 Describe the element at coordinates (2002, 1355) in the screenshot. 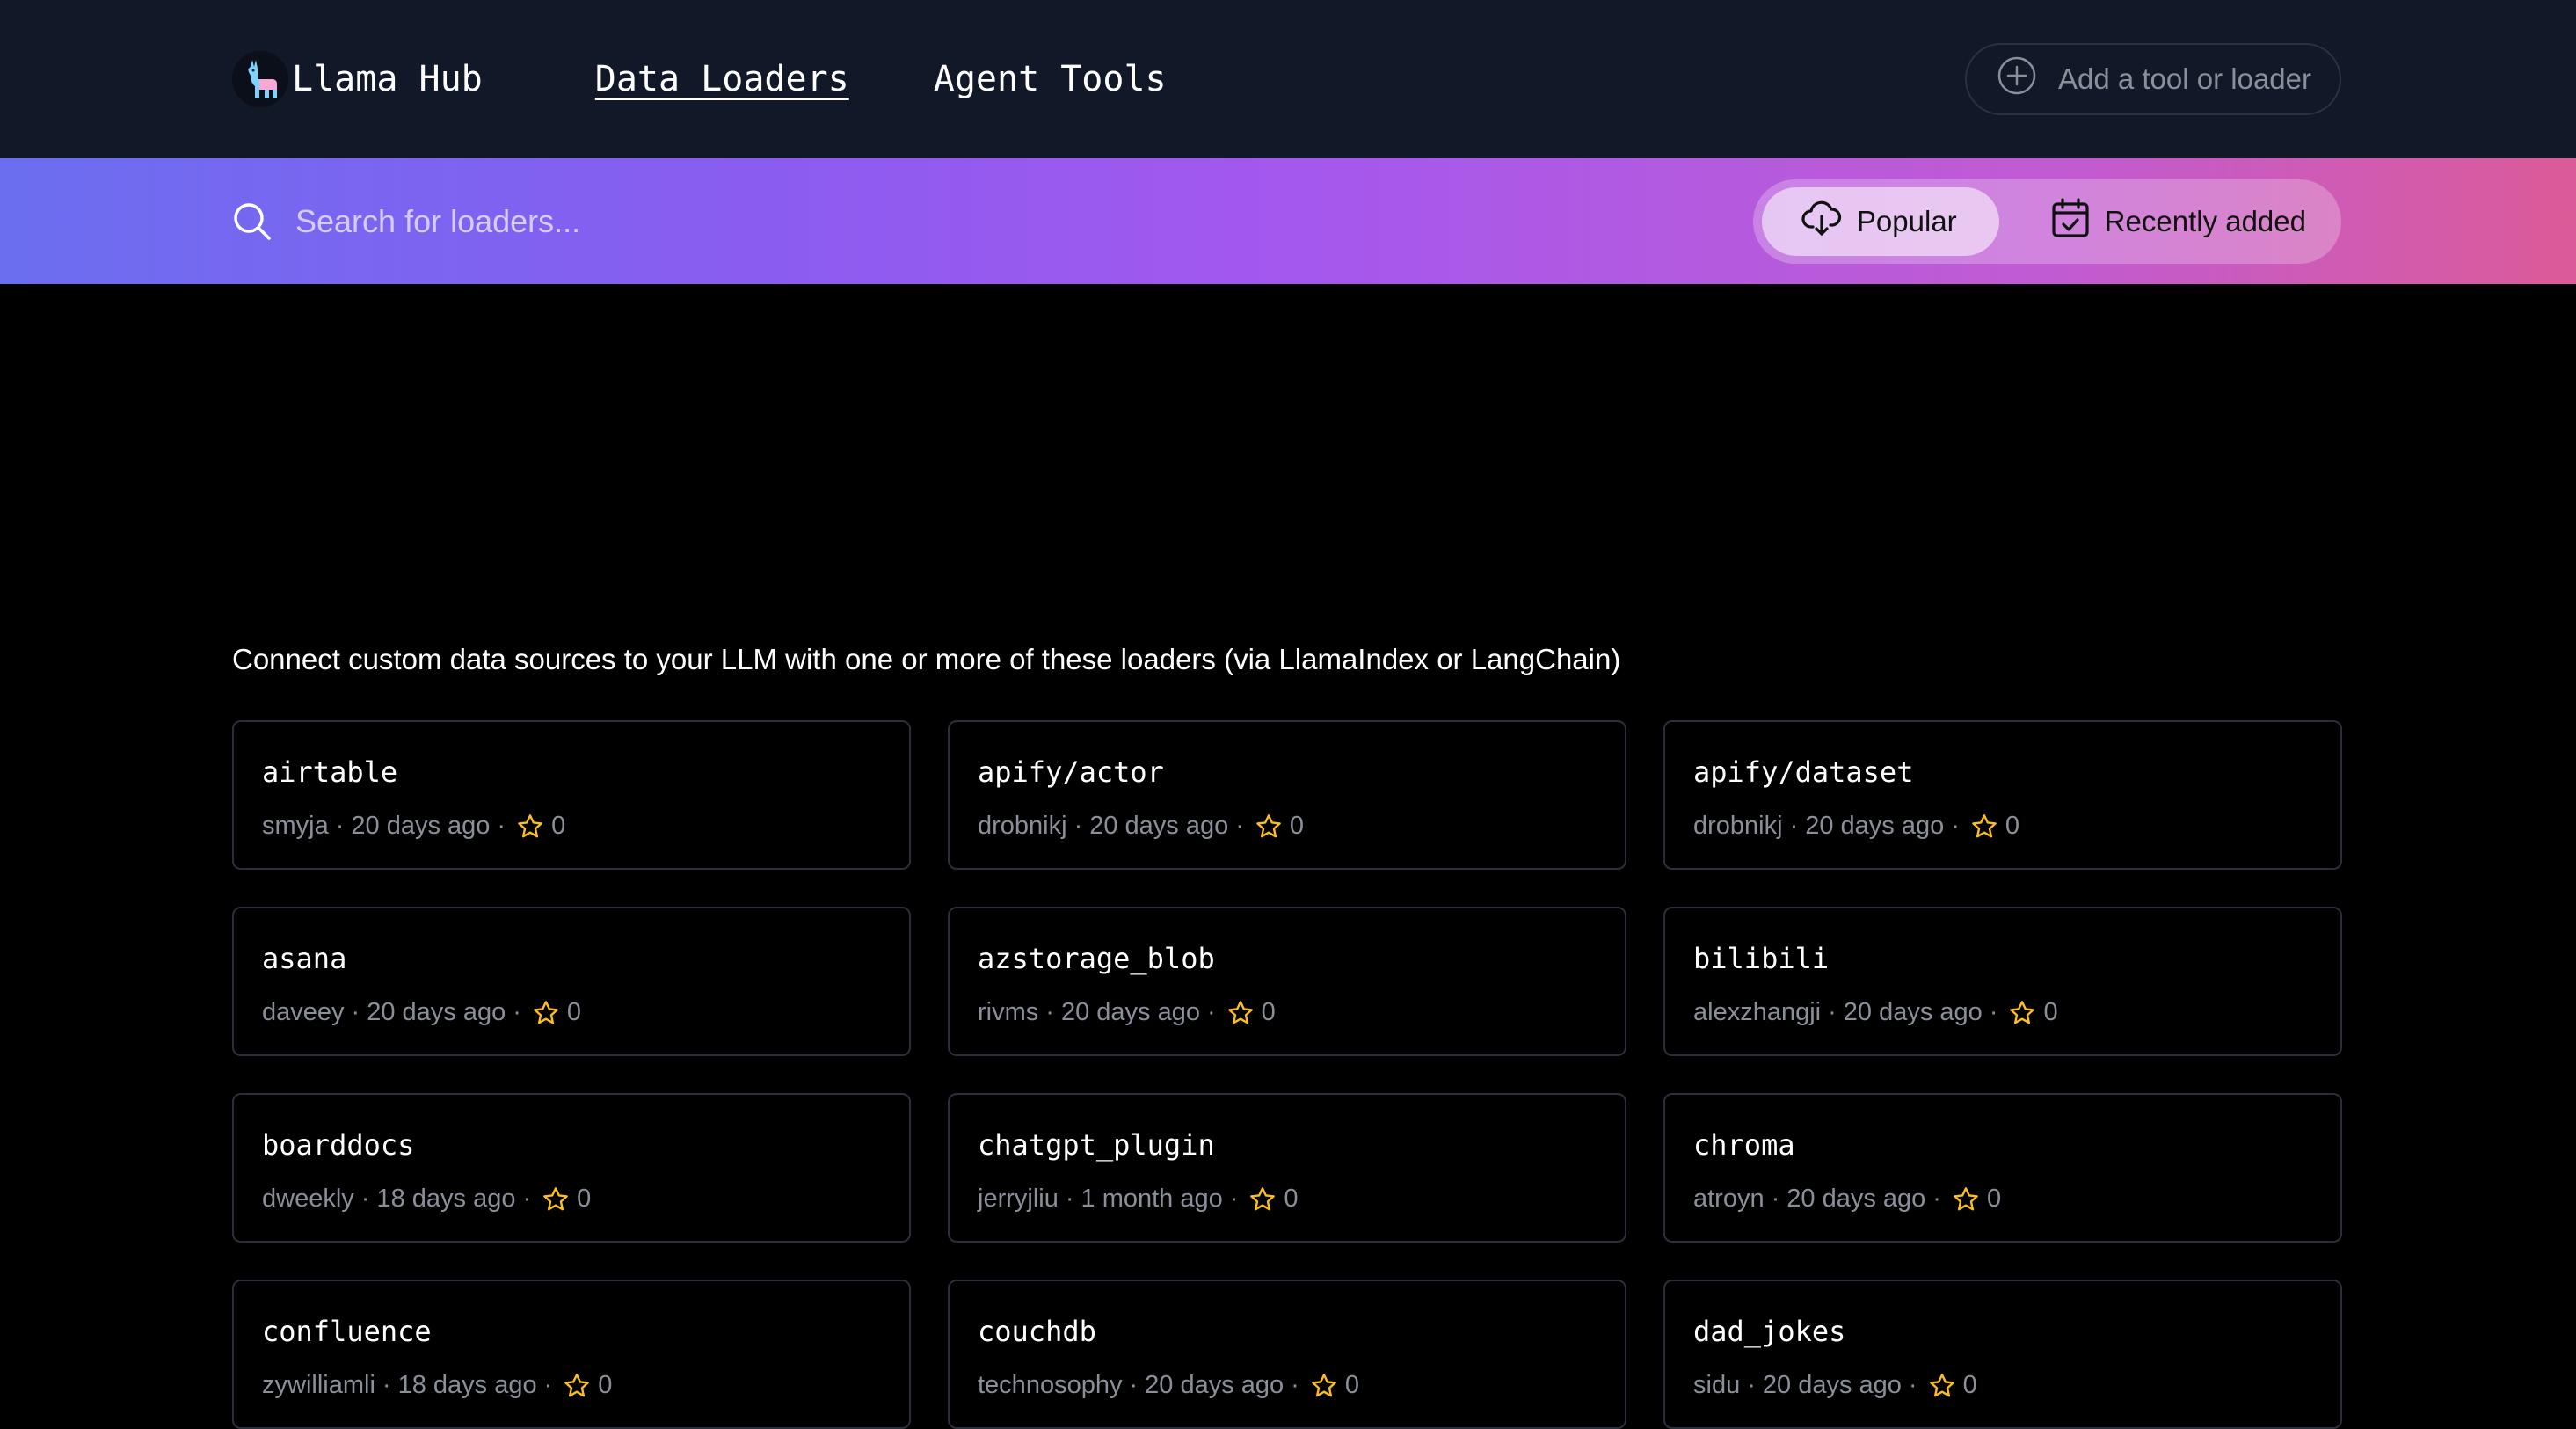

I see `loader-card: dad_jokes sidu · 20 days ago · 0` at that location.